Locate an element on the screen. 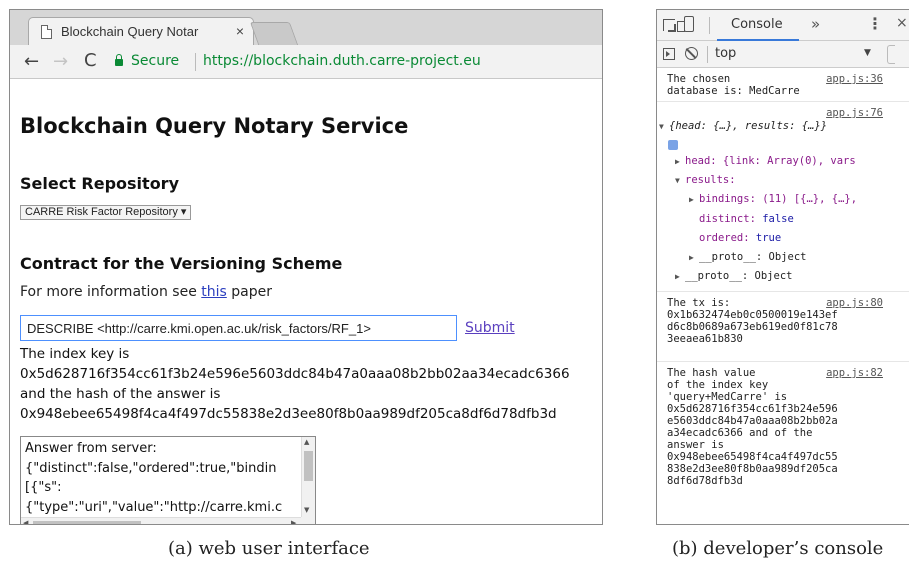 The width and height of the screenshot is (909, 568). object-summary: ▼ {head: {…}, results: {…}} is located at coordinates (743, 126).